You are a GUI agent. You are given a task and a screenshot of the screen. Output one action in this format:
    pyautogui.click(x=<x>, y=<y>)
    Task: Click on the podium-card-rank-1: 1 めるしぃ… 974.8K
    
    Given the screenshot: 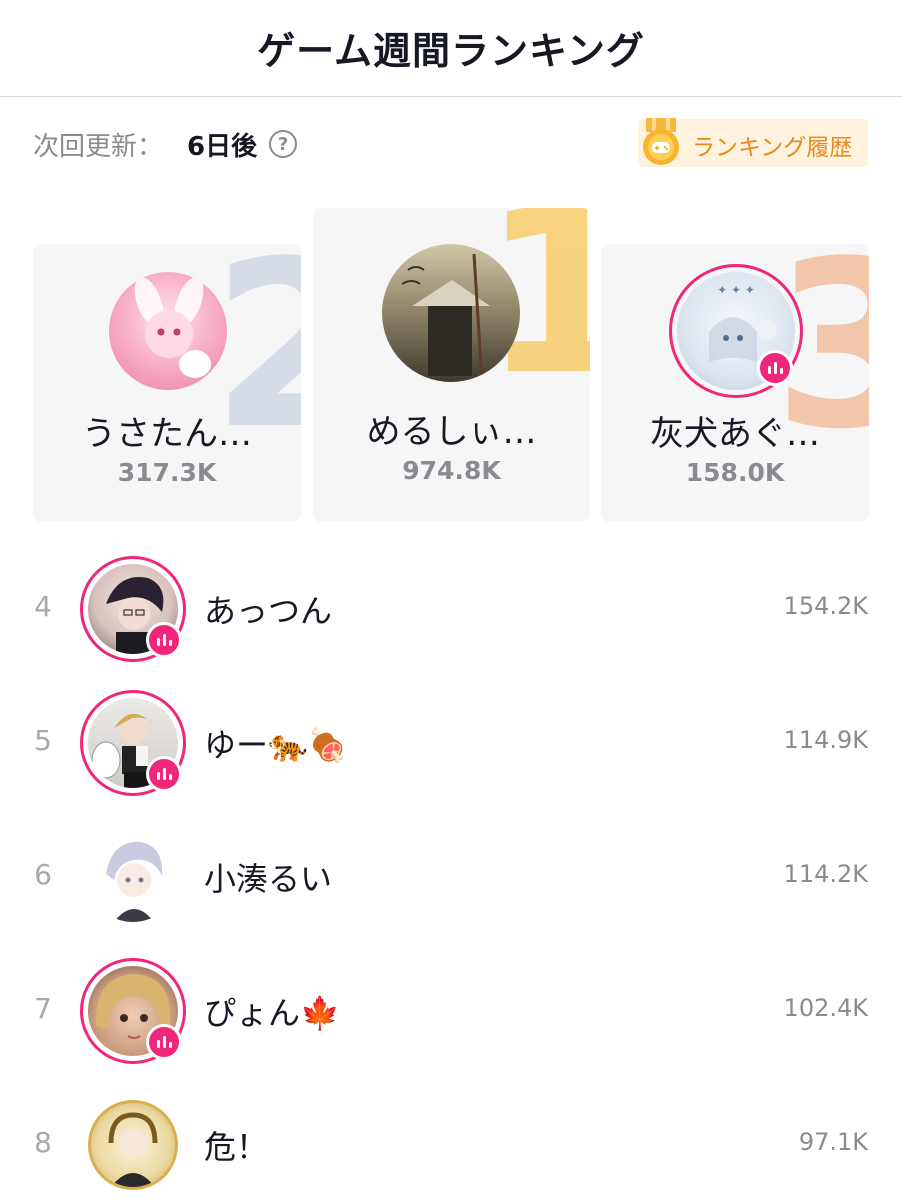 What is the action you would take?
    pyautogui.click(x=451, y=365)
    